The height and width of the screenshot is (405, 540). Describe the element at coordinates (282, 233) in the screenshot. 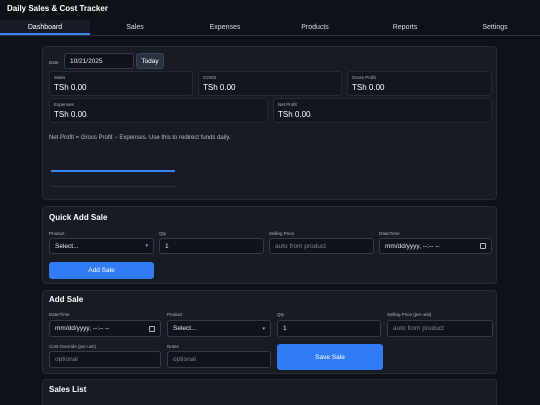

I see `qa-price-label: Selling Price` at that location.